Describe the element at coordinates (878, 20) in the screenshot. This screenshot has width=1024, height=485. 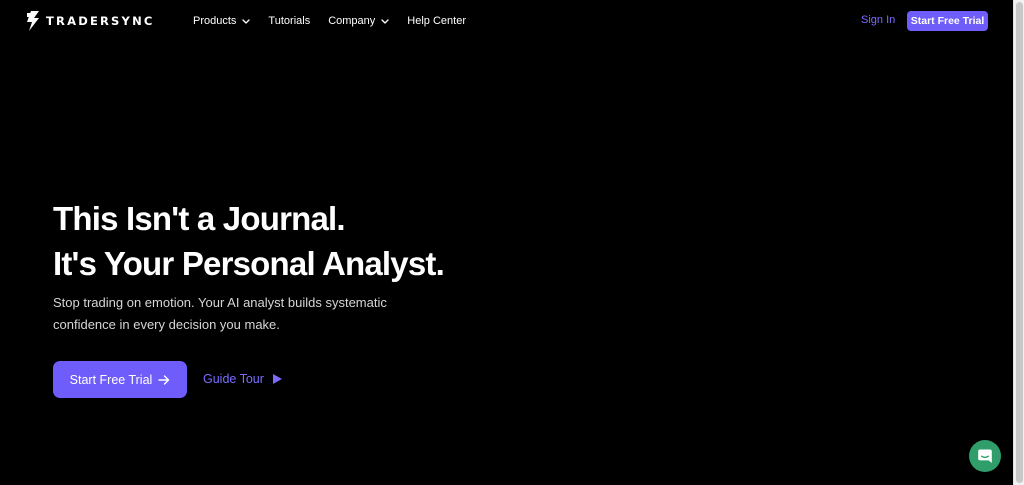
I see `sign-in-link: Sign In` at that location.